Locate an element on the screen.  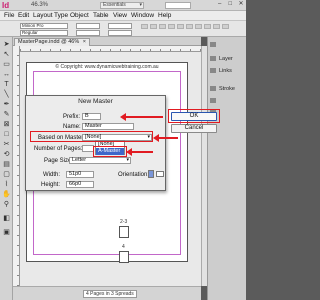
numbering-icon is located at coordinates (198, 26).